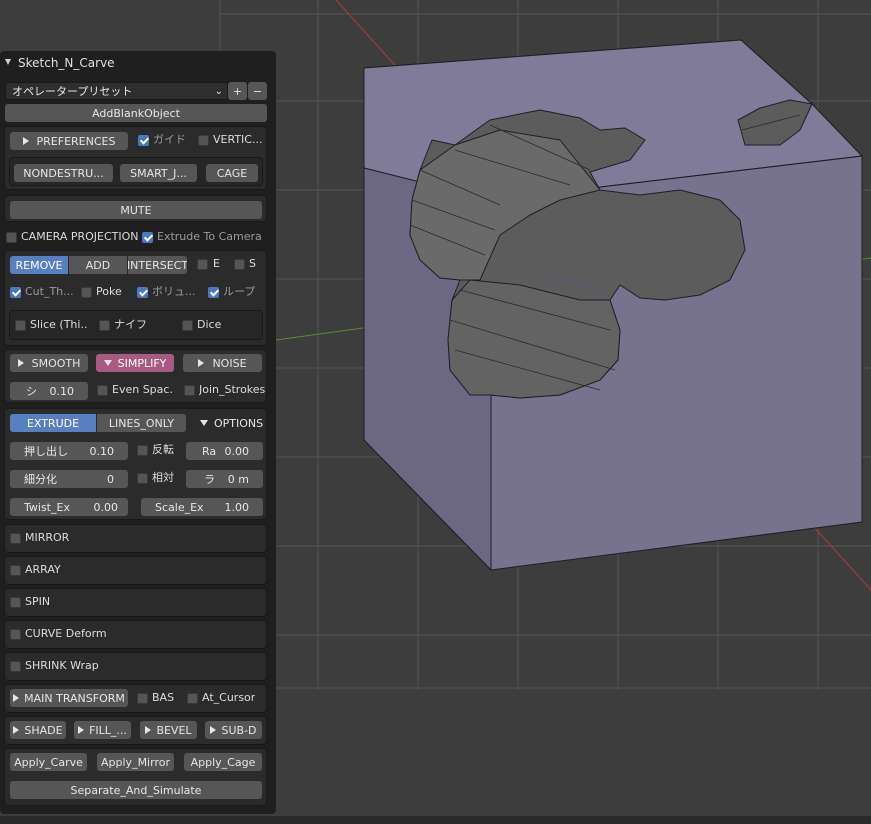  Describe the element at coordinates (216, 263) in the screenshot. I see `e-label: E` at that location.